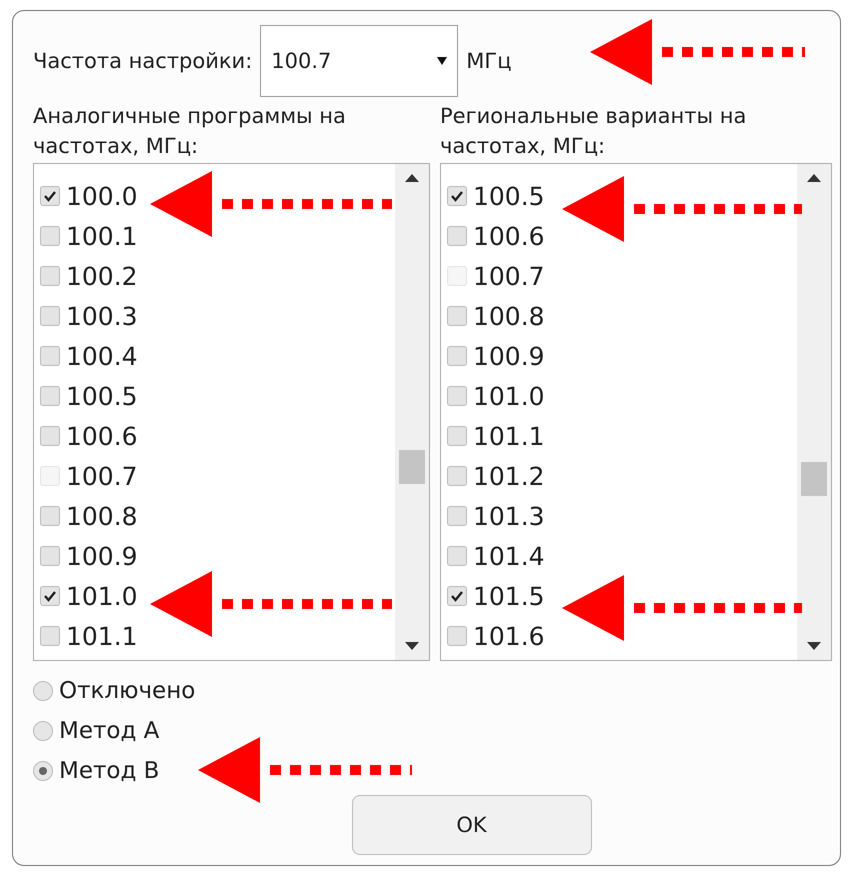  Describe the element at coordinates (509, 476) in the screenshot. I see `frequency-label: 101.2` at that location.